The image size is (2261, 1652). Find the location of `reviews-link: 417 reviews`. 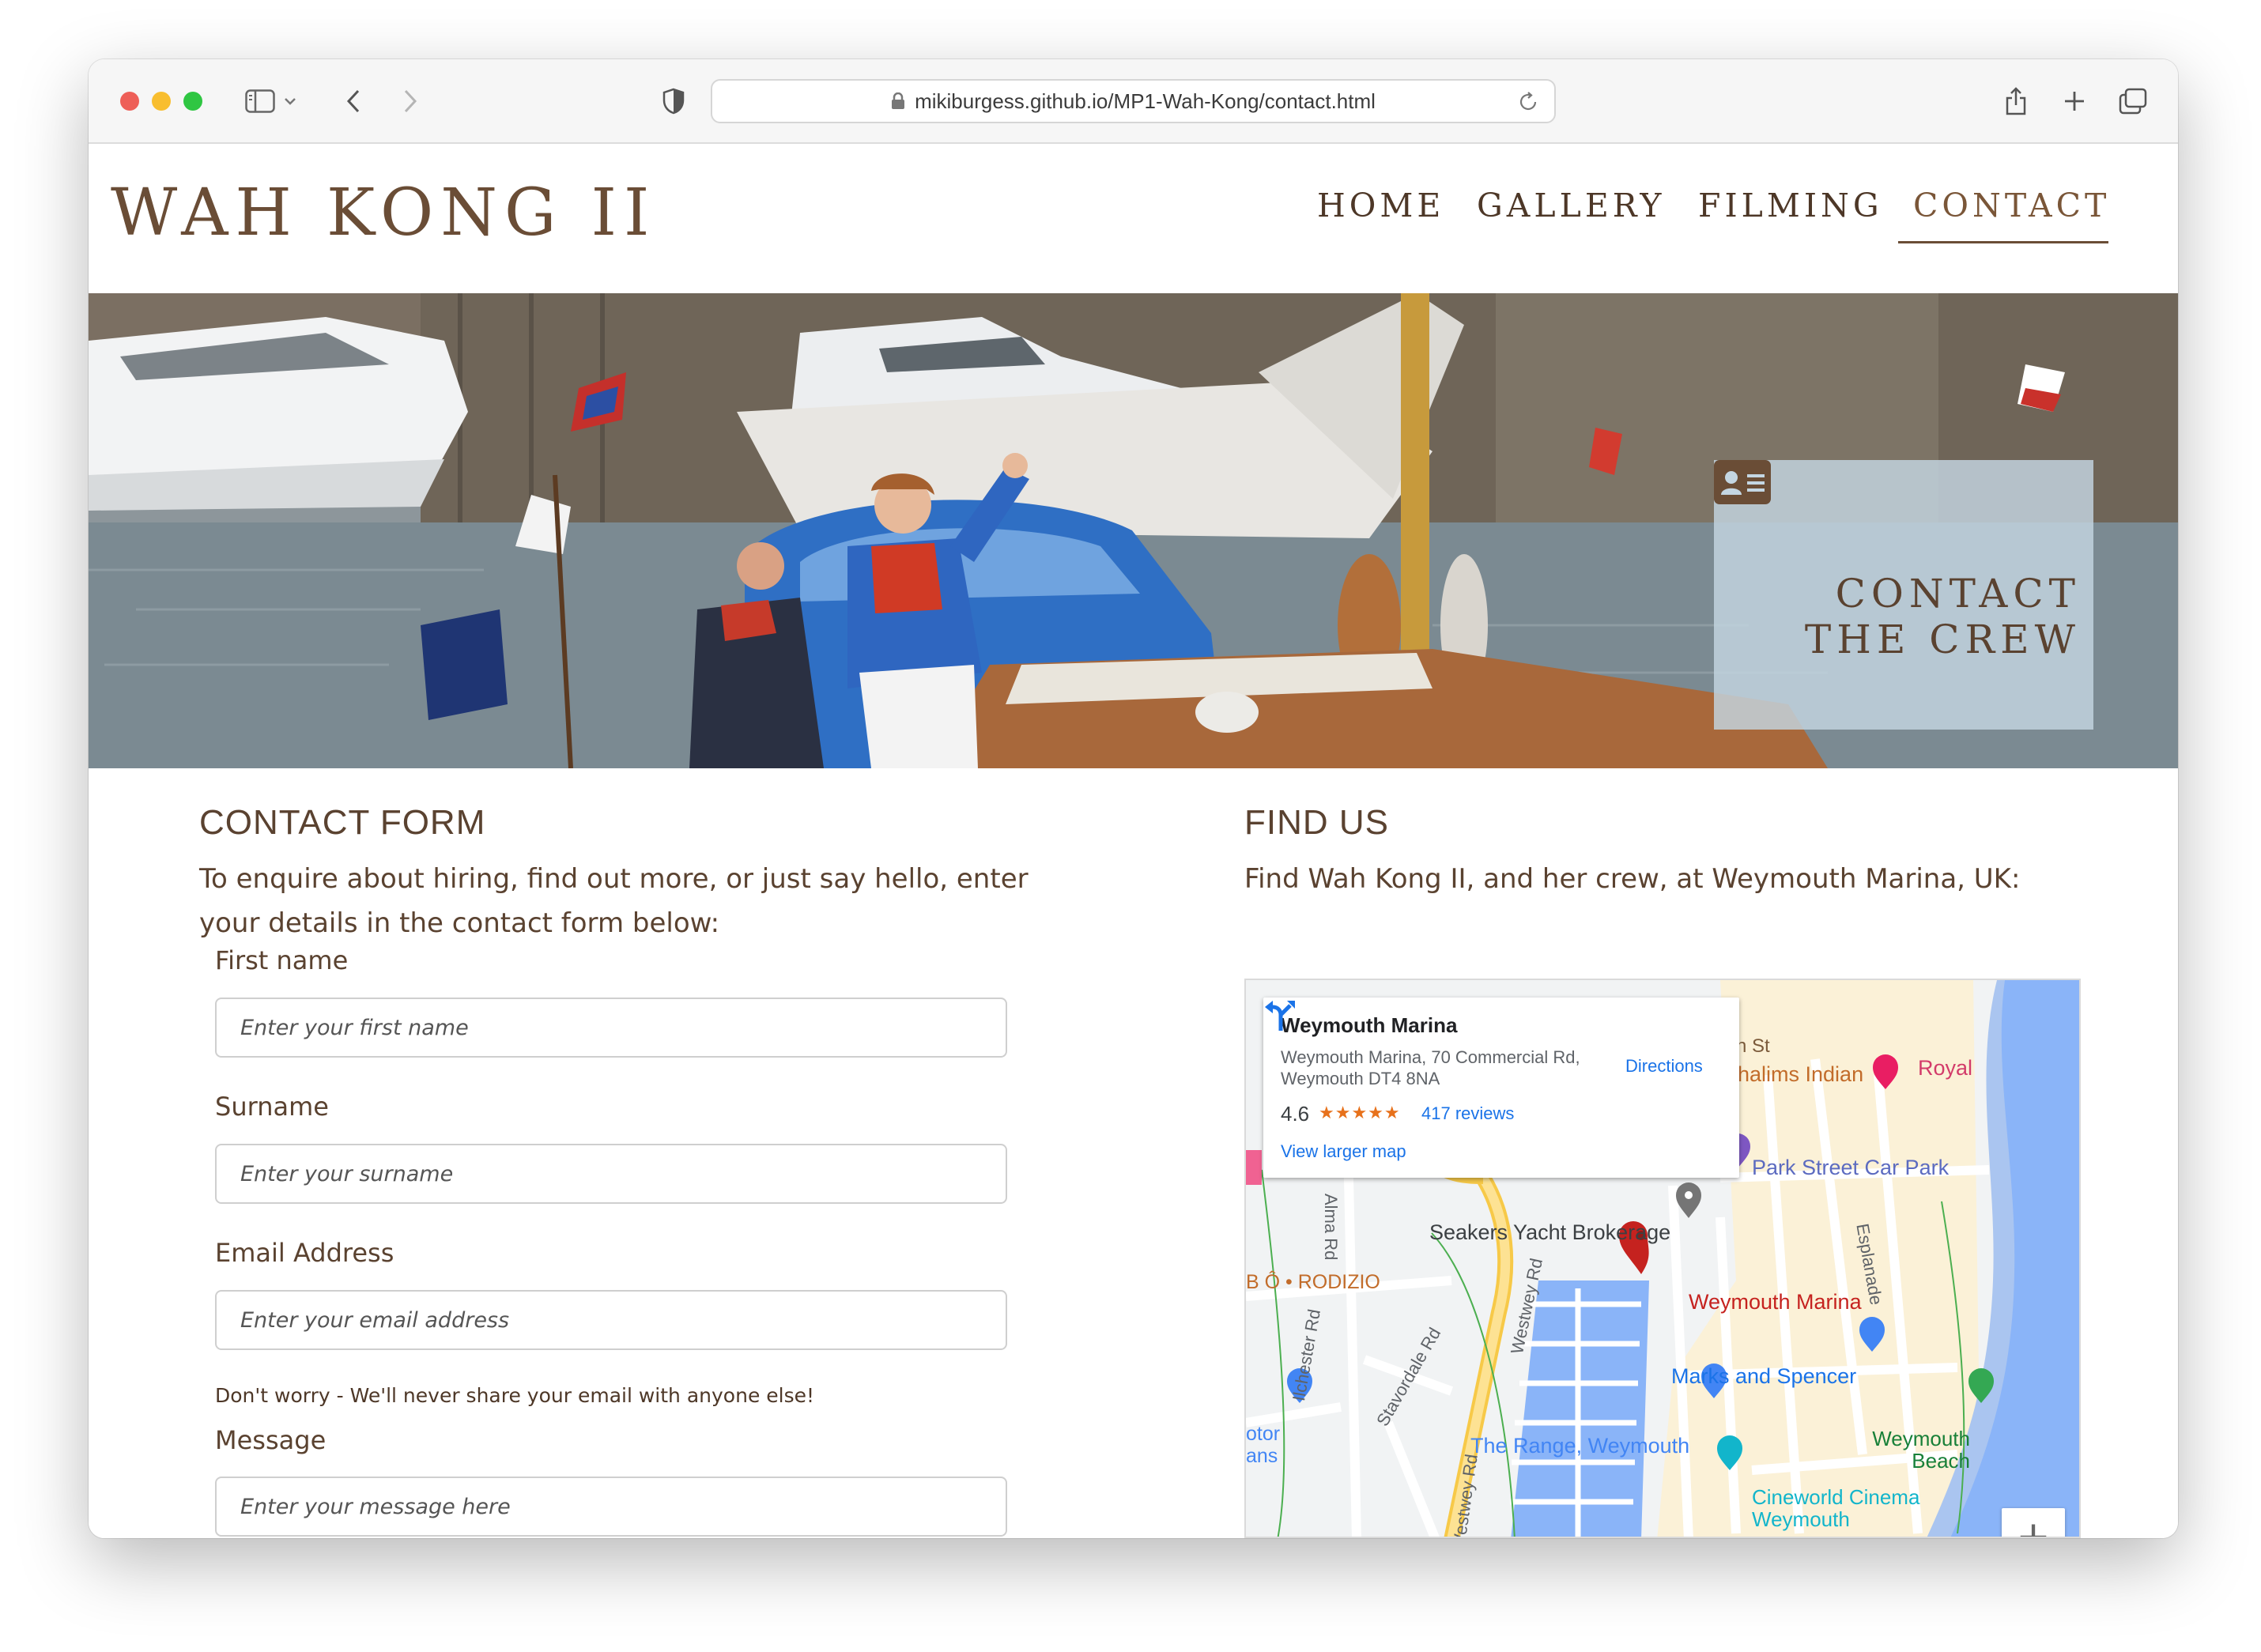

reviews-link: 417 reviews is located at coordinates (1468, 1113).